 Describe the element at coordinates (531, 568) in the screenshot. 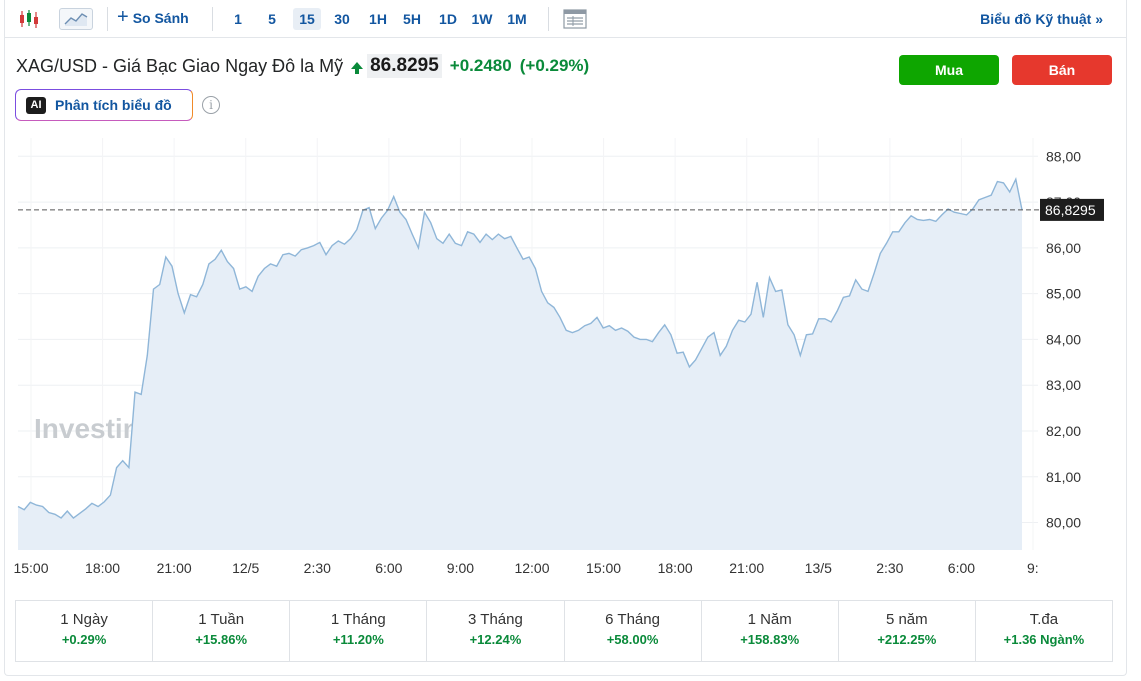

I see `x-tick-label: 12:00` at that location.